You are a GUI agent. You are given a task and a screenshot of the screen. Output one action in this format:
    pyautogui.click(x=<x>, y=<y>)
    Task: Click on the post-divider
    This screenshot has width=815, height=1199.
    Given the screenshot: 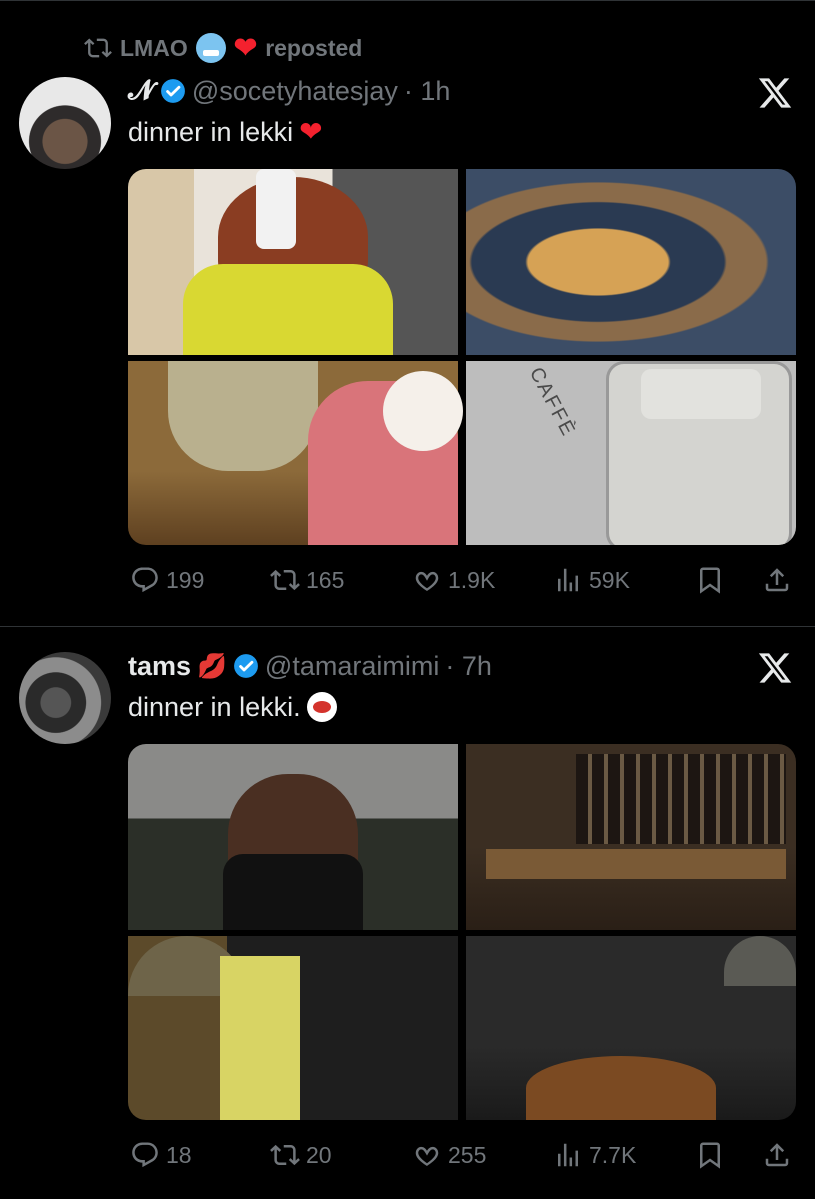 What is the action you would take?
    pyautogui.click(x=407, y=626)
    